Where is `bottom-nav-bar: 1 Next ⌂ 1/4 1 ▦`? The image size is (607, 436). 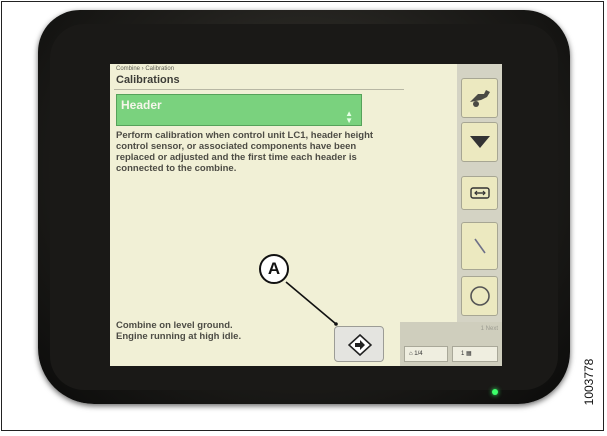
bottom-nav-bar: 1 Next ⌂ 1/4 1 ▦ is located at coordinates (451, 344).